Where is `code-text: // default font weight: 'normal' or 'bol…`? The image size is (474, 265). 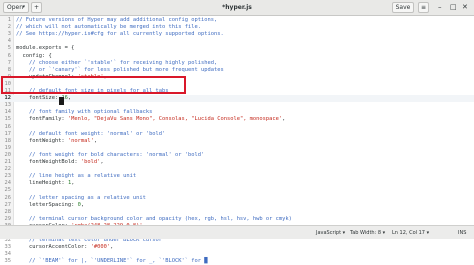
code-text: // default font weight: 'normal' or 'bol… is located at coordinates (90, 134).